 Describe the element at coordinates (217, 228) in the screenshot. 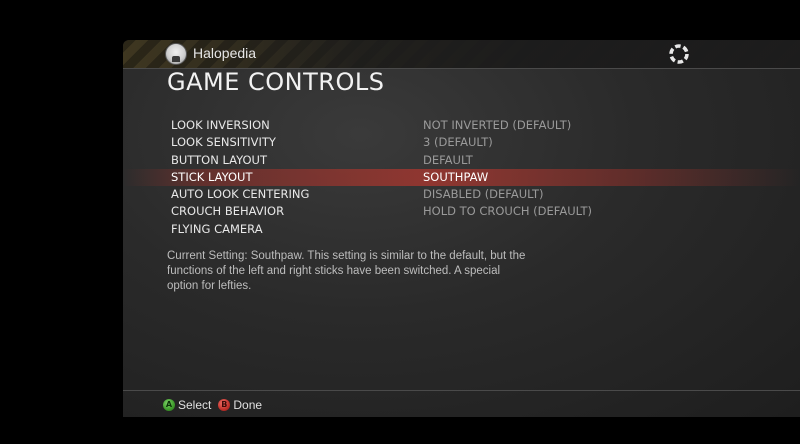

I see `menu-item-label: FLYING CAMERA` at that location.